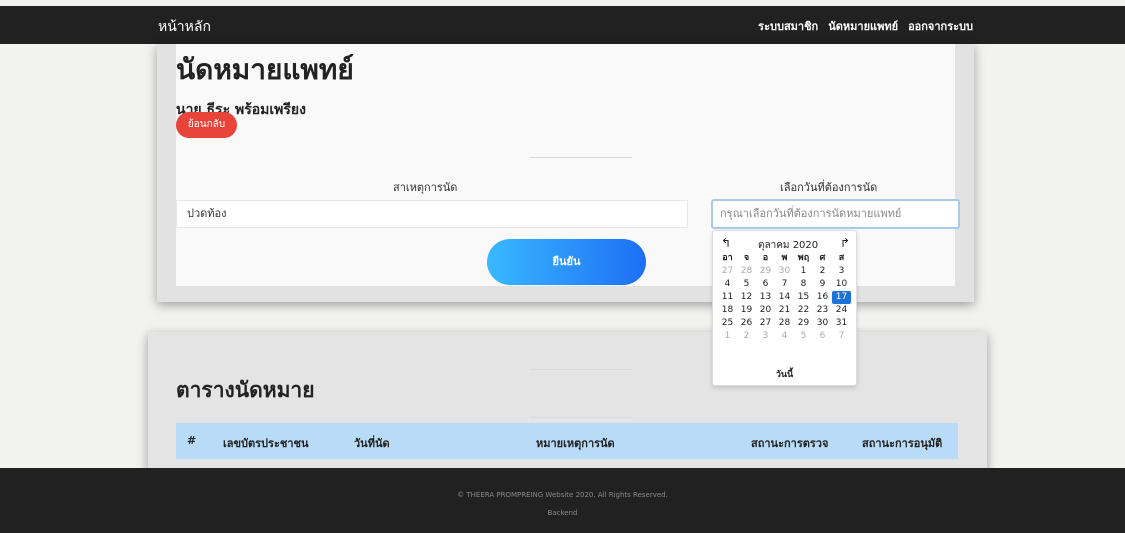  I want to click on calendar-day: 9, so click(822, 284).